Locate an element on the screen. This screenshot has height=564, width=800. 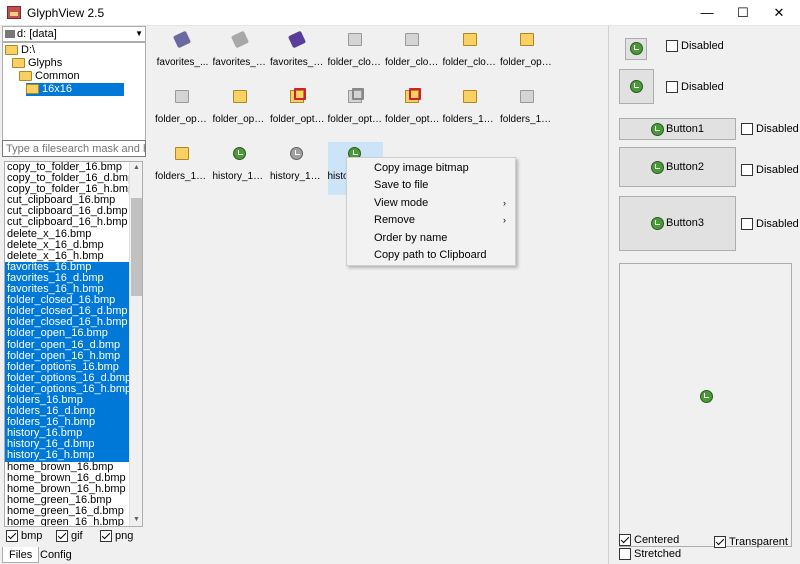
list-item: history_16.bmp is located at coordinates (67, 434).